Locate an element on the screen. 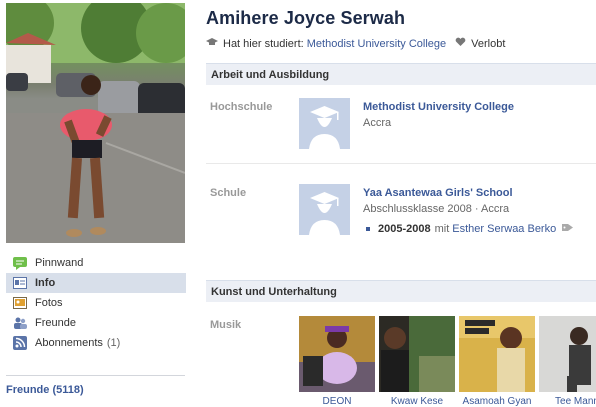  arts-entertainment-heading: Kunst und Unterhaltung is located at coordinates (401, 291).